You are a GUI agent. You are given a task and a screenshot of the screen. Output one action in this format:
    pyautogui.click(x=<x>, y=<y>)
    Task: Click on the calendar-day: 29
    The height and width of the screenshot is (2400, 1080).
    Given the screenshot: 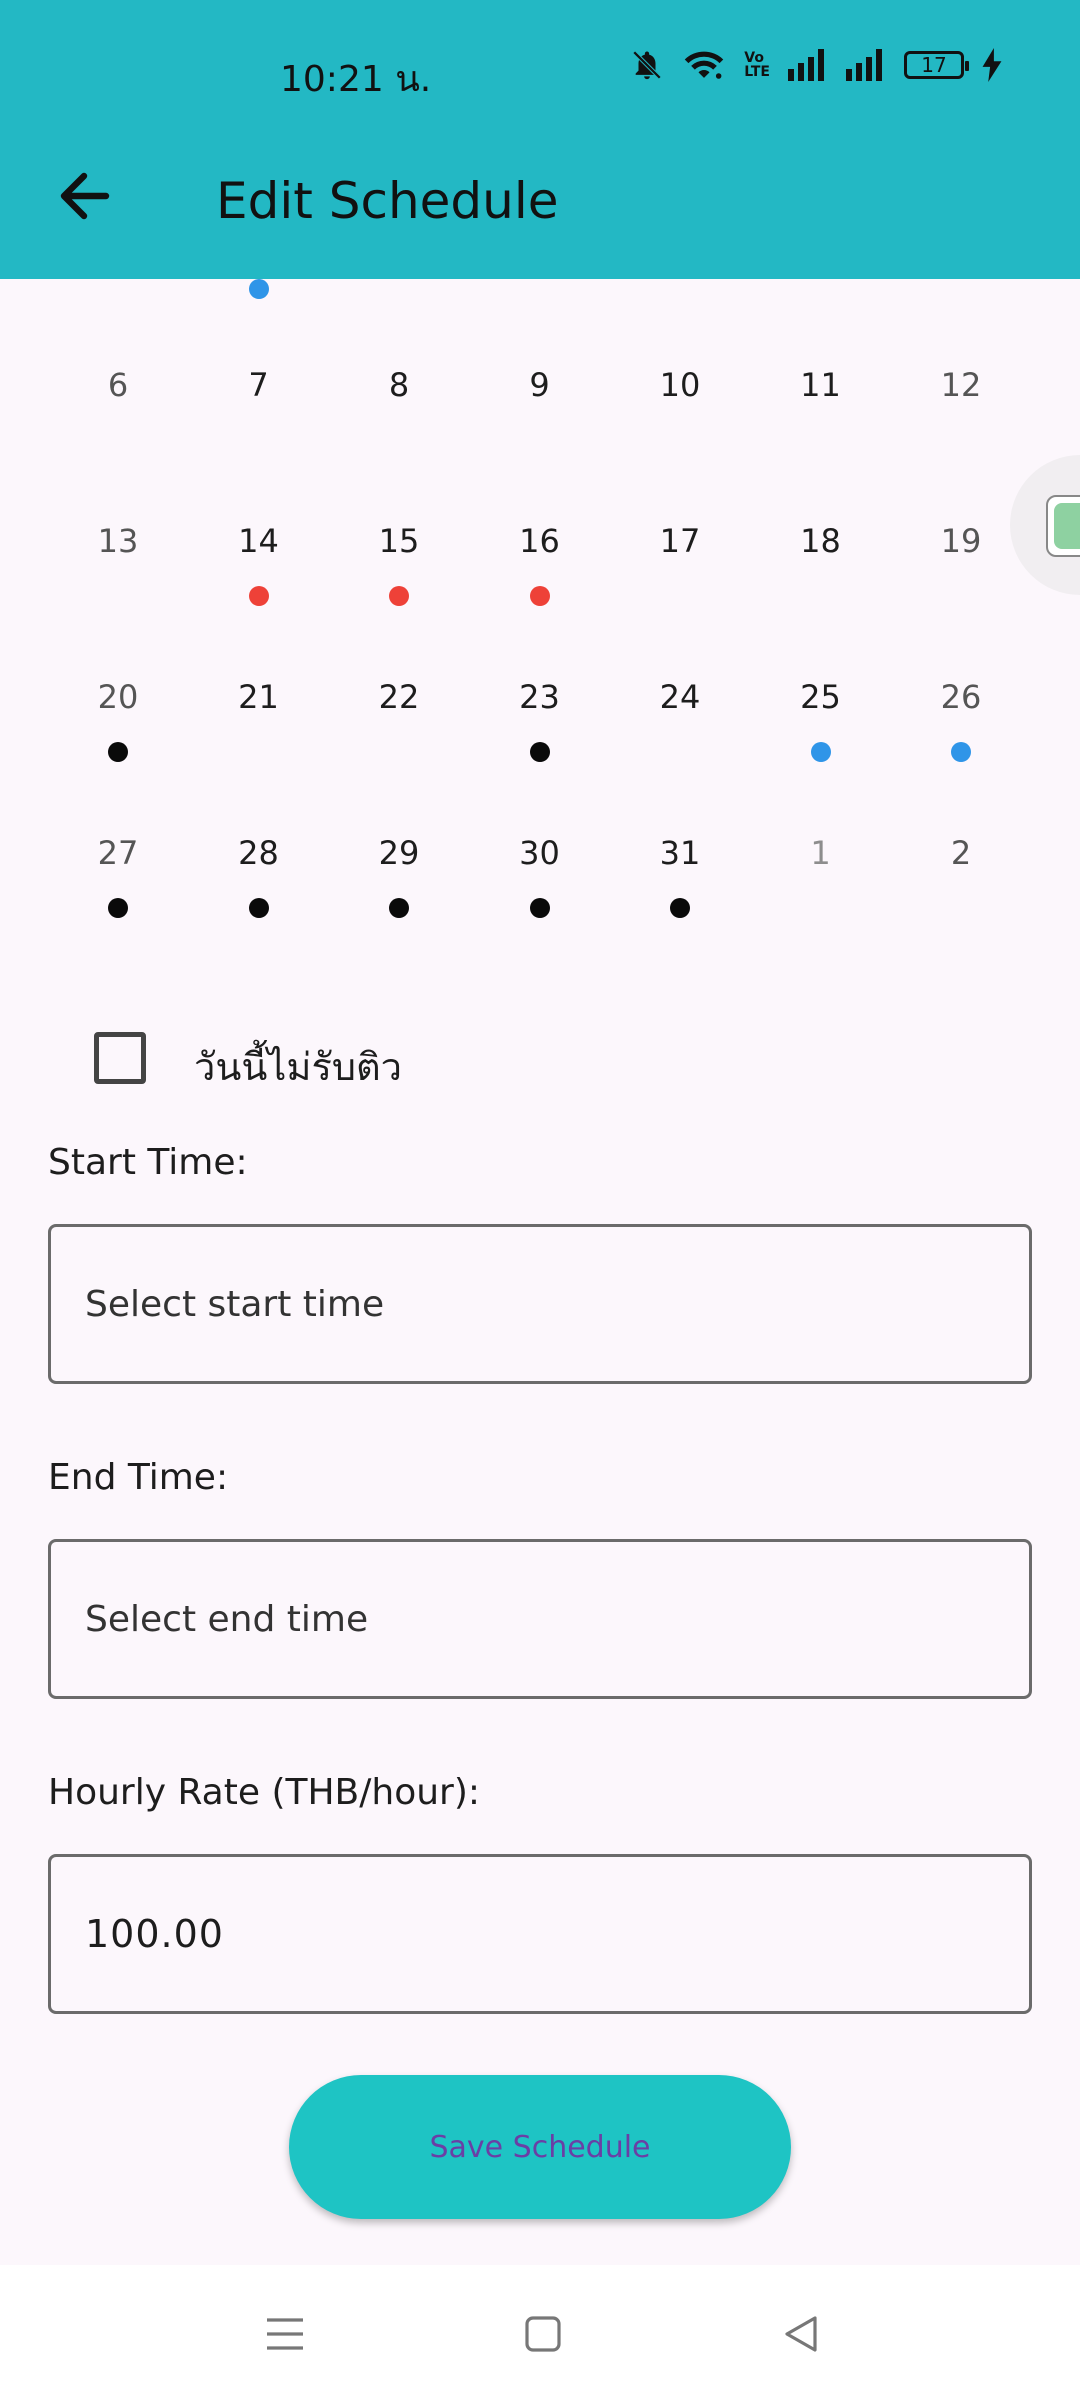 What is the action you would take?
    pyautogui.click(x=399, y=912)
    